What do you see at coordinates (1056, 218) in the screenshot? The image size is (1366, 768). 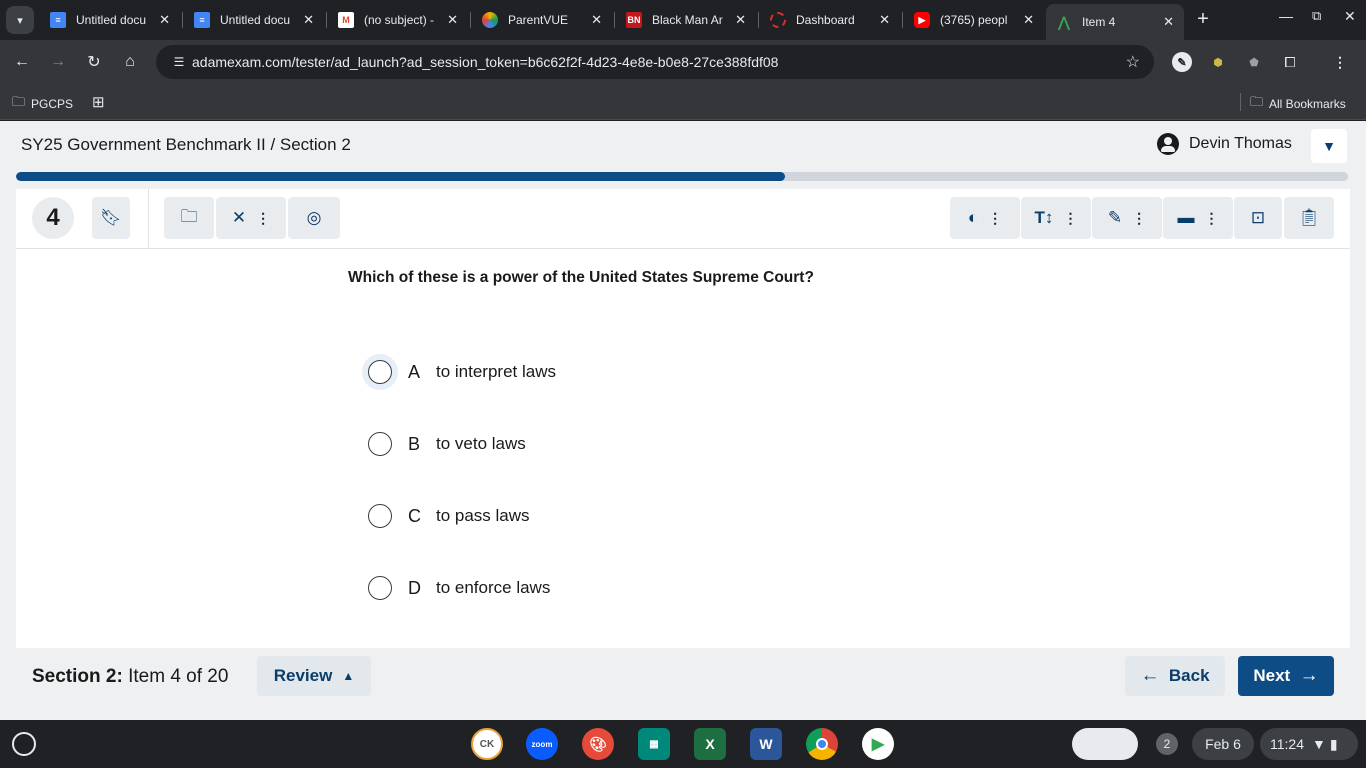 I see `text-size-button: T↕ ⋮` at bounding box center [1056, 218].